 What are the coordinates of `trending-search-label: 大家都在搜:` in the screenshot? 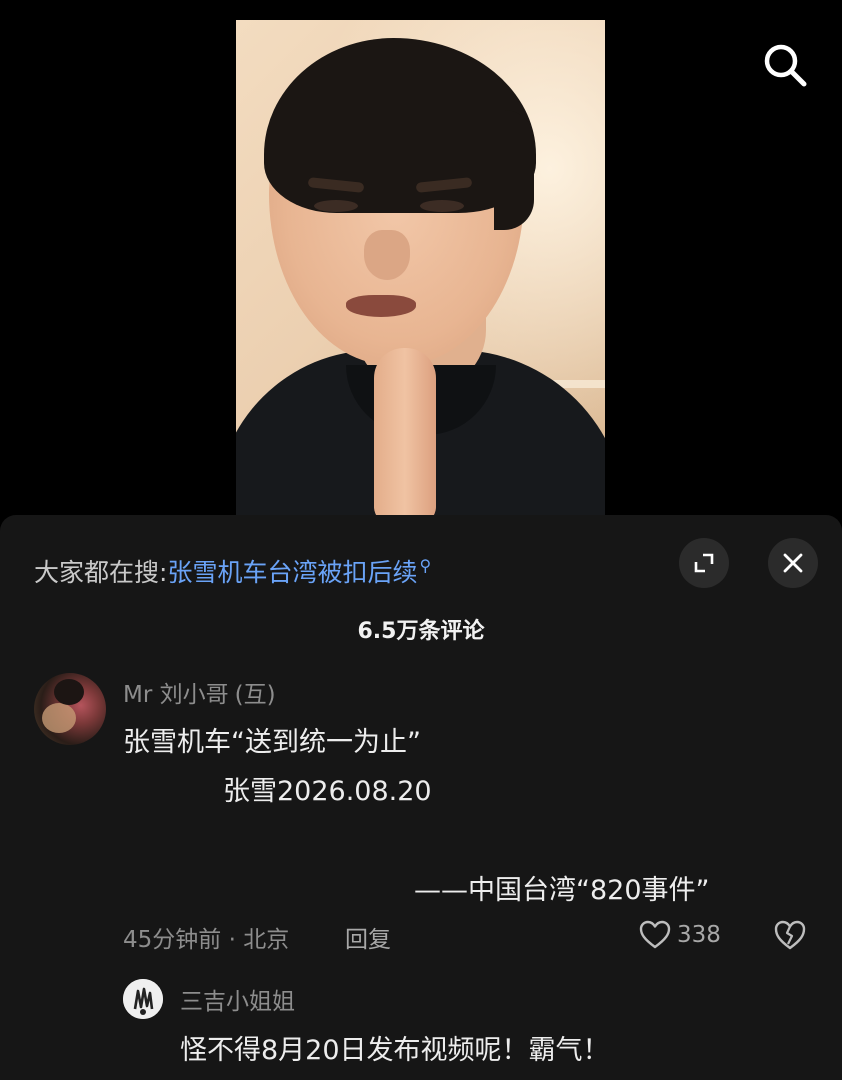 It's located at (101, 572).